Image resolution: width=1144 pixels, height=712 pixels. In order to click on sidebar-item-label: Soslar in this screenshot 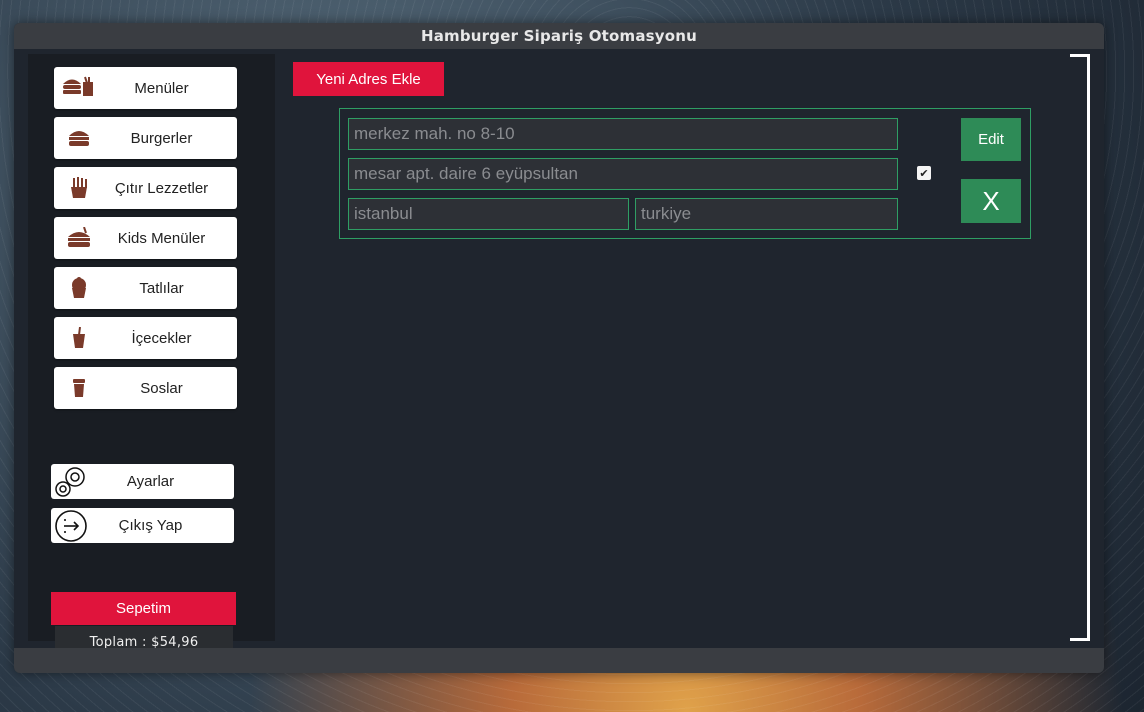, I will do `click(161, 388)`.